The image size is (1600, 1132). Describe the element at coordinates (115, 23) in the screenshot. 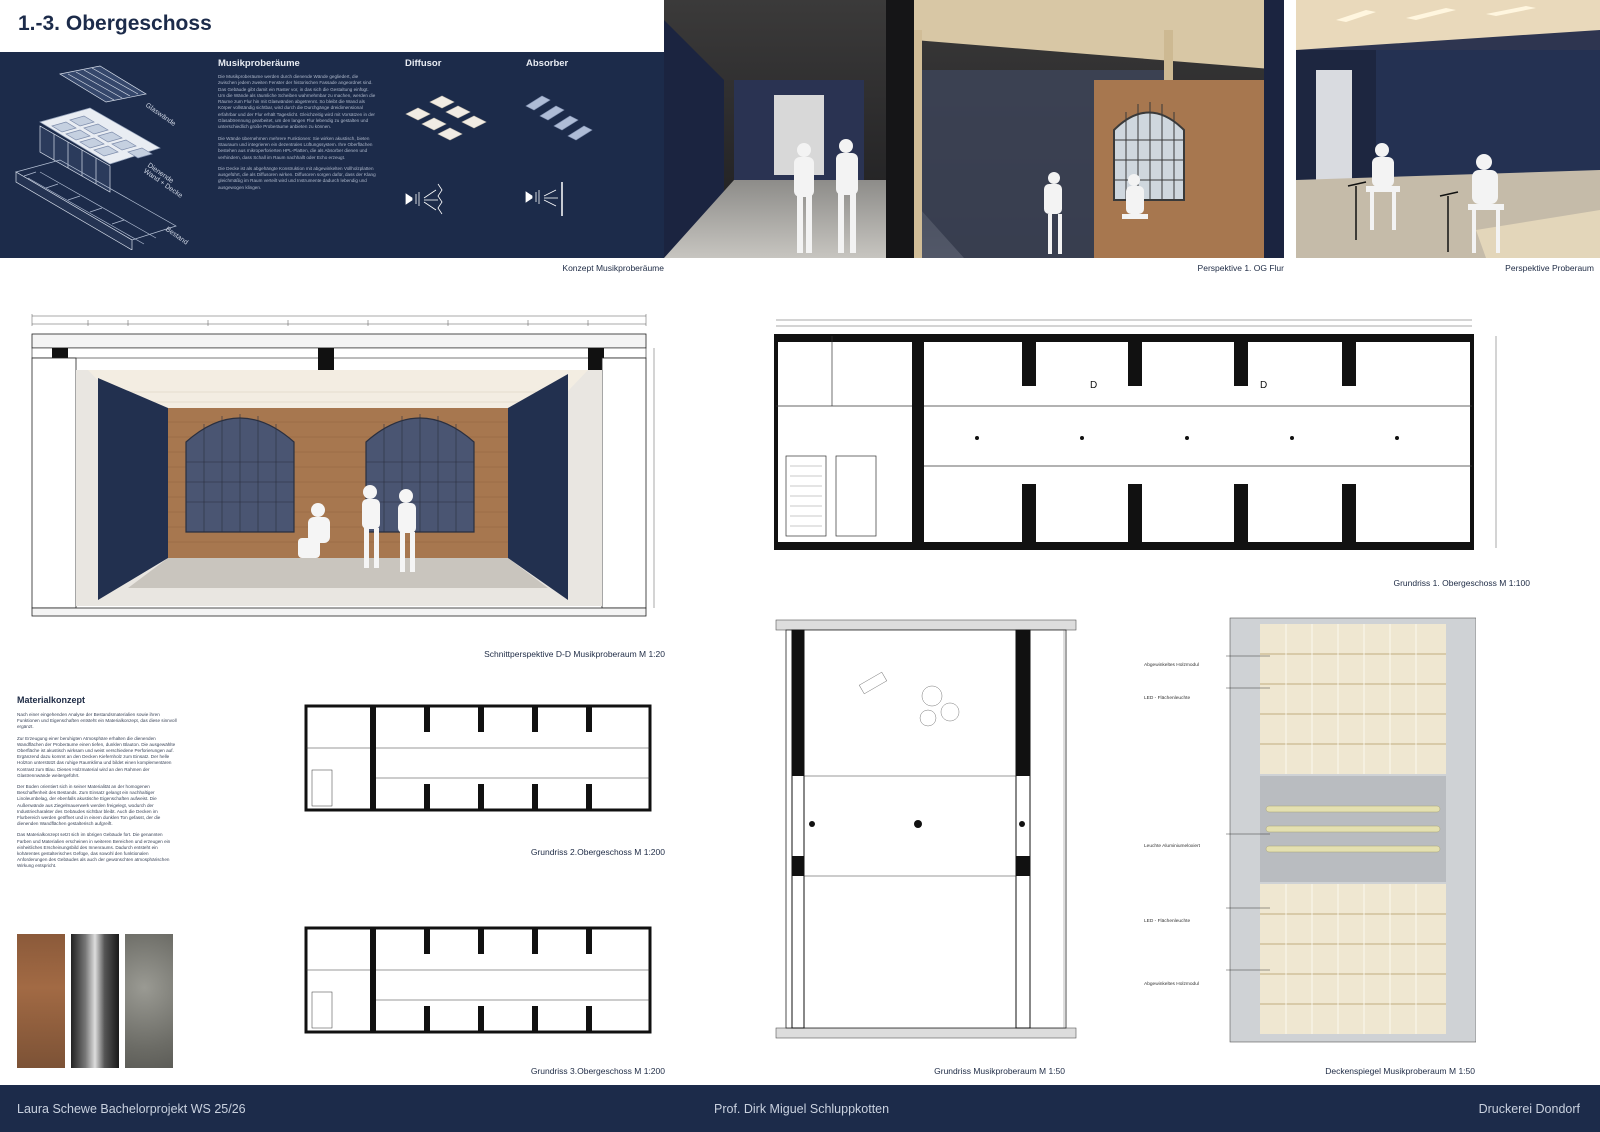

I see `page-title: 1.-3. Obergeschoss` at that location.